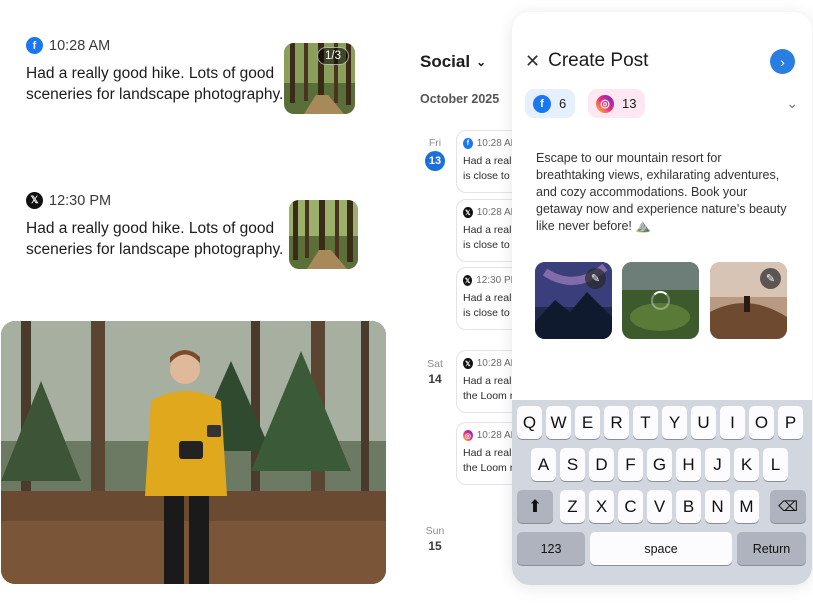 The height and width of the screenshot is (615, 813). Describe the element at coordinates (587, 422) in the screenshot. I see `key-e: E` at that location.